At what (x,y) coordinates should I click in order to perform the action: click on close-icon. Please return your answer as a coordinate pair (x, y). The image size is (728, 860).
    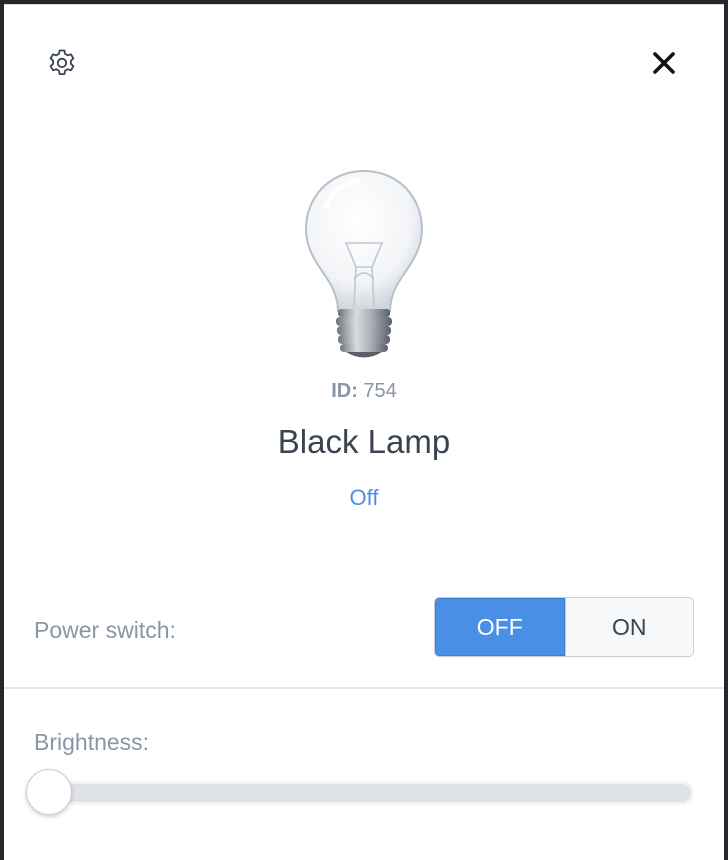
    Looking at the image, I should click on (664, 63).